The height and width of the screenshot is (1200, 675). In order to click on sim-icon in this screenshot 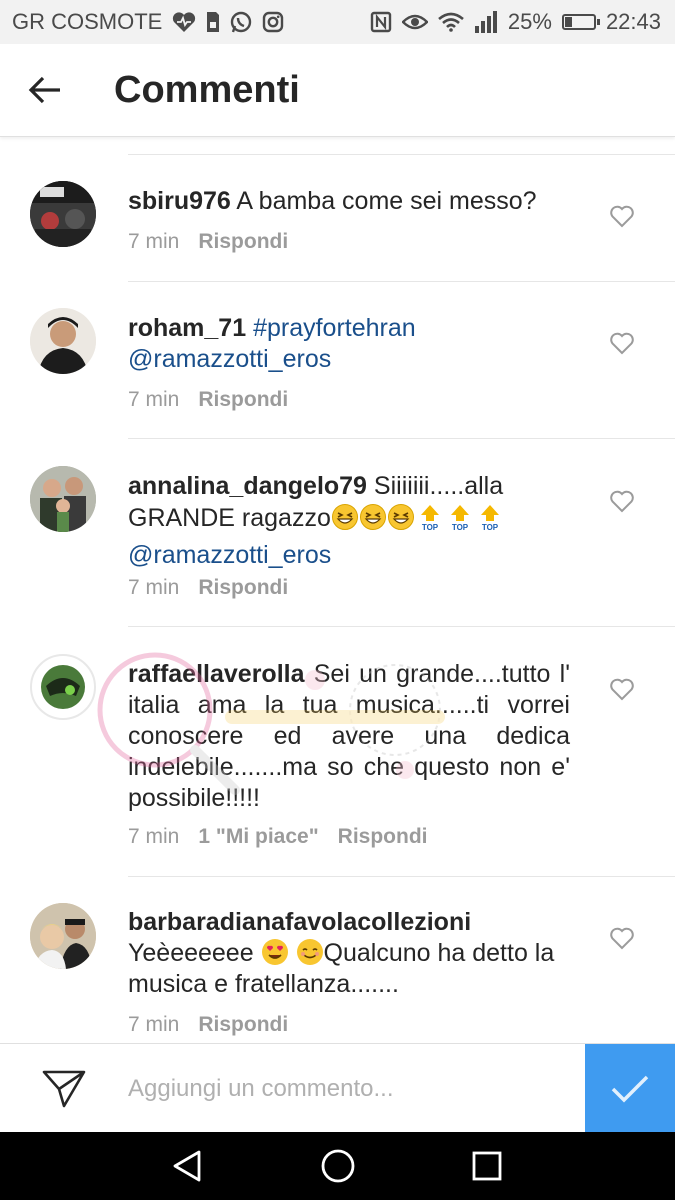, I will do `click(213, 22)`.